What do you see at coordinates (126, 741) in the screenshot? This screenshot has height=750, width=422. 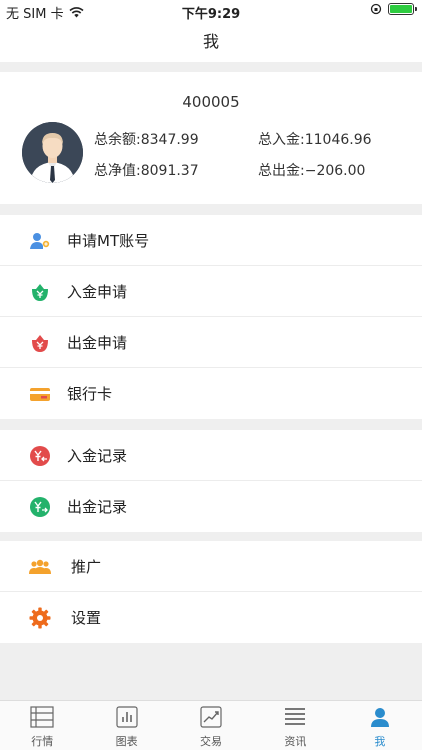 I see `tab-charts-label: 图表` at bounding box center [126, 741].